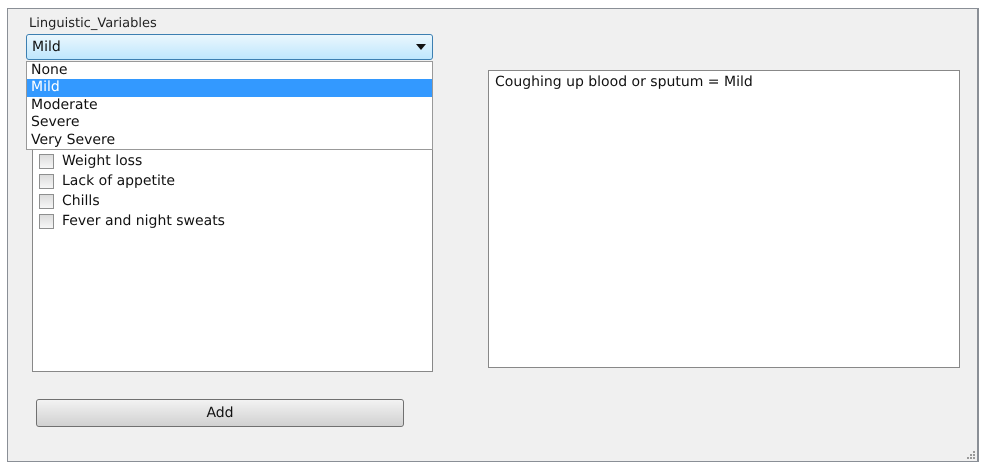  What do you see at coordinates (220, 413) in the screenshot?
I see `add-button: Add` at bounding box center [220, 413].